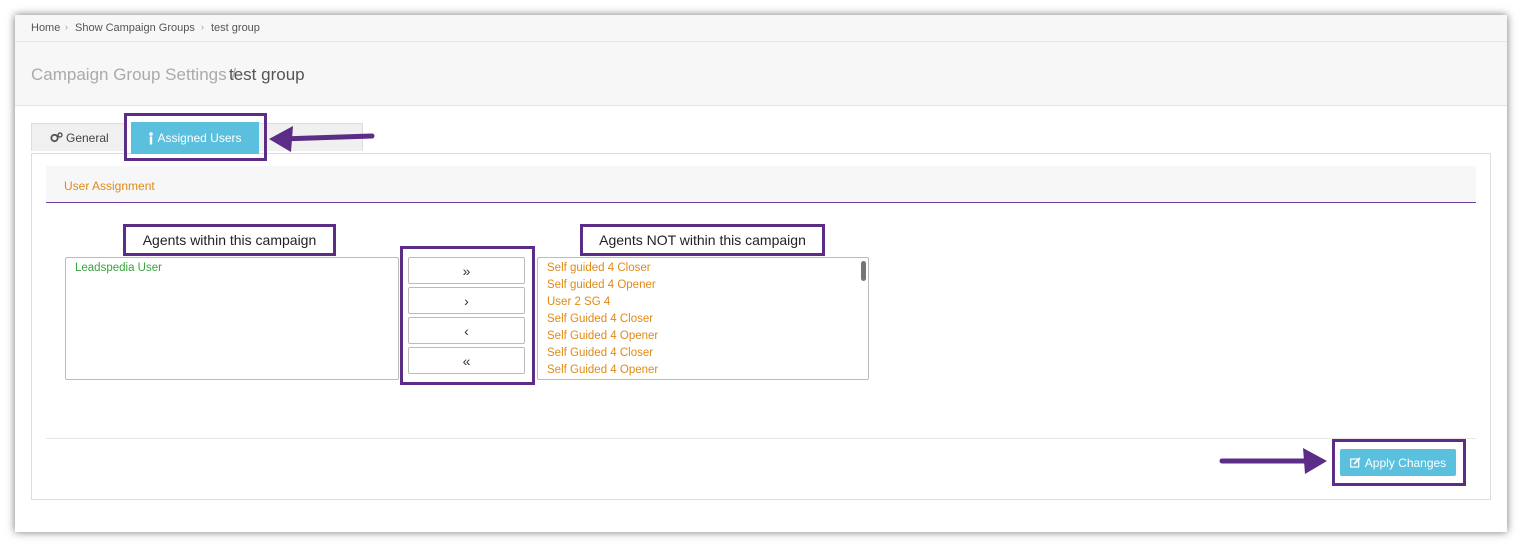 The width and height of the screenshot is (1532, 557). What do you see at coordinates (56, 137) in the screenshot?
I see `gears-icon` at bounding box center [56, 137].